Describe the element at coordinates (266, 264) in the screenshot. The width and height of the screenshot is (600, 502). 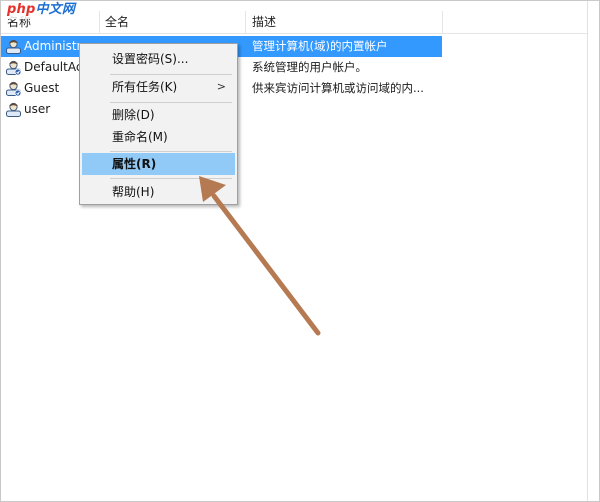
I see `annotation-arrow-shaft` at that location.